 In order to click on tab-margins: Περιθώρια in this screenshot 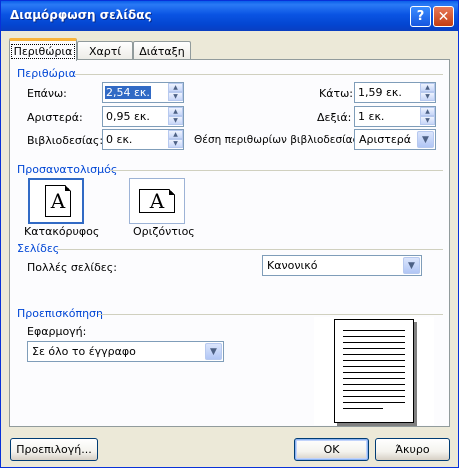, I will do `click(43, 49)`.